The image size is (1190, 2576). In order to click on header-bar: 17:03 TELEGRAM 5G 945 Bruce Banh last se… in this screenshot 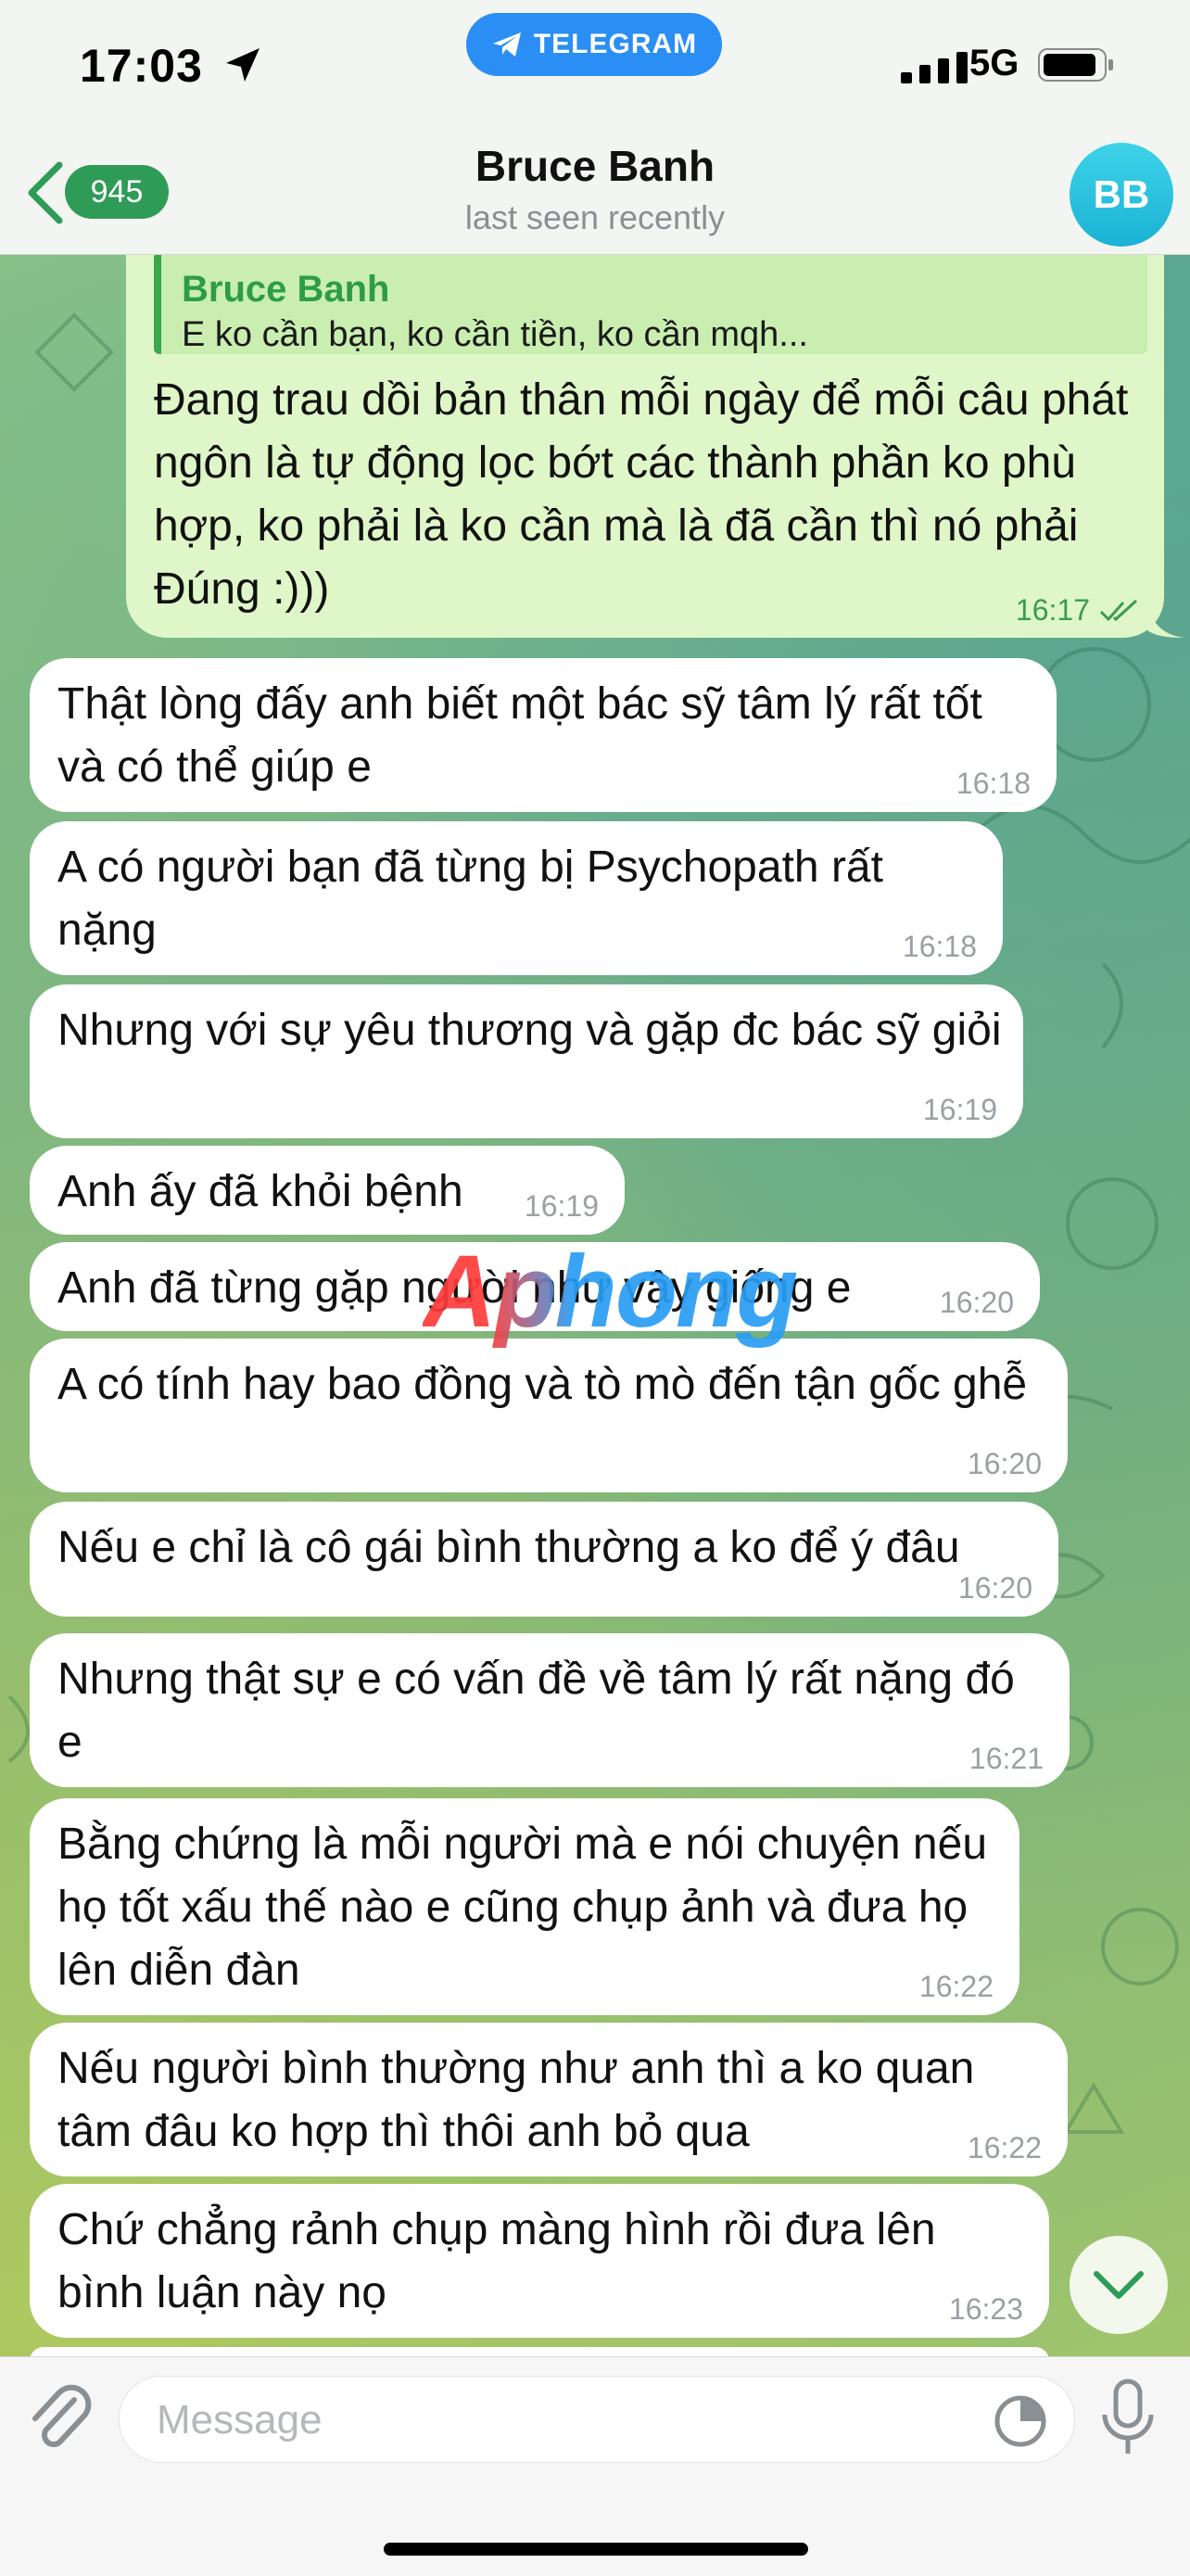, I will do `click(595, 128)`.